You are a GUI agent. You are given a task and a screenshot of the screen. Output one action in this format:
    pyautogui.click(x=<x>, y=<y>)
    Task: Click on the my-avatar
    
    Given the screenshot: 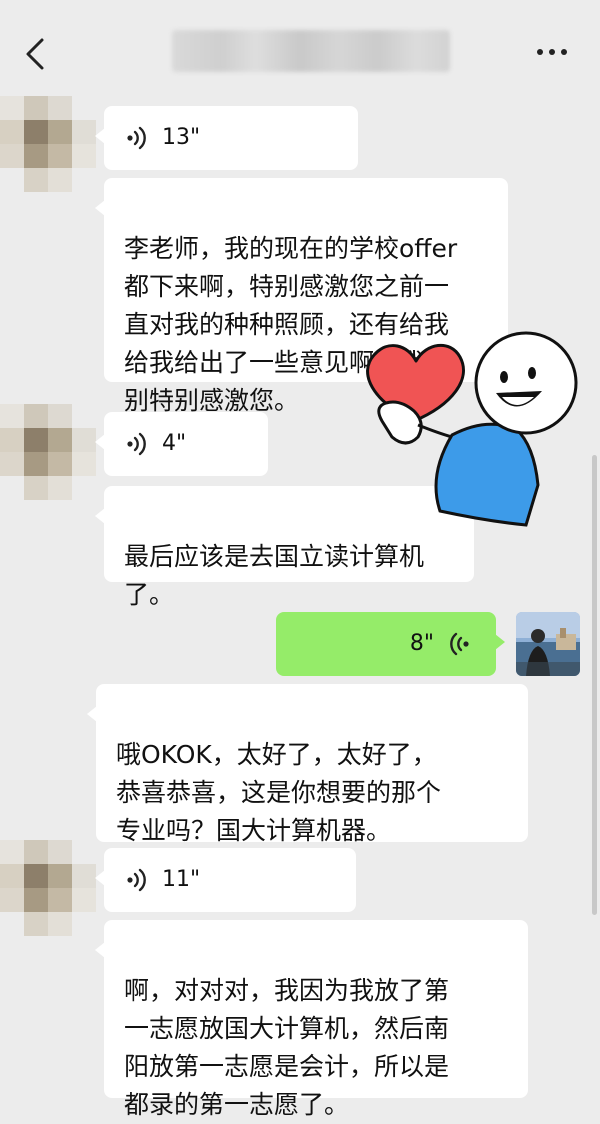 What is the action you would take?
    pyautogui.click(x=548, y=644)
    